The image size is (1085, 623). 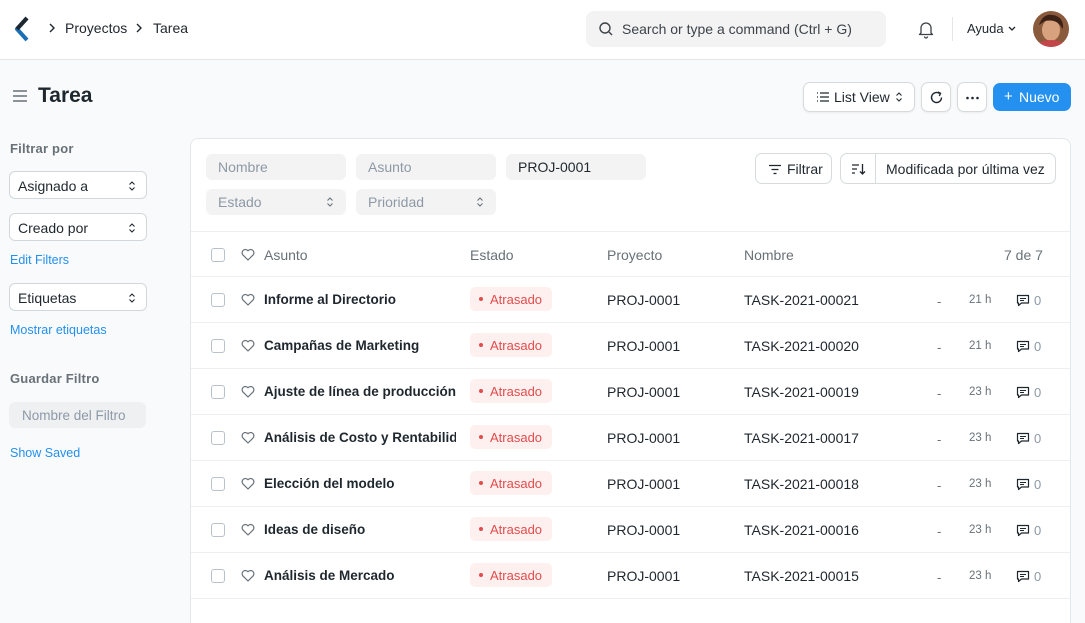 I want to click on help-menu: Ayuda, so click(x=985, y=28).